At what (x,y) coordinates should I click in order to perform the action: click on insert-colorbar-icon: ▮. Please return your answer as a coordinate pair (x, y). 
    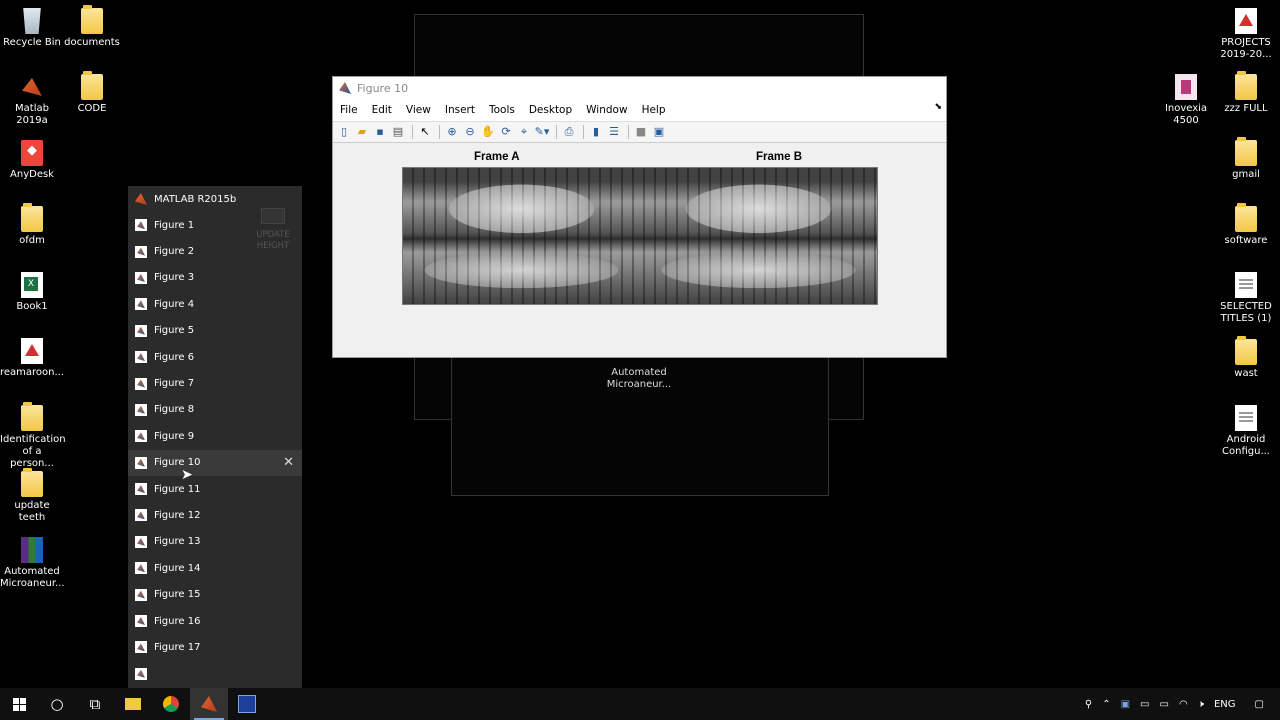
    Looking at the image, I should click on (596, 132).